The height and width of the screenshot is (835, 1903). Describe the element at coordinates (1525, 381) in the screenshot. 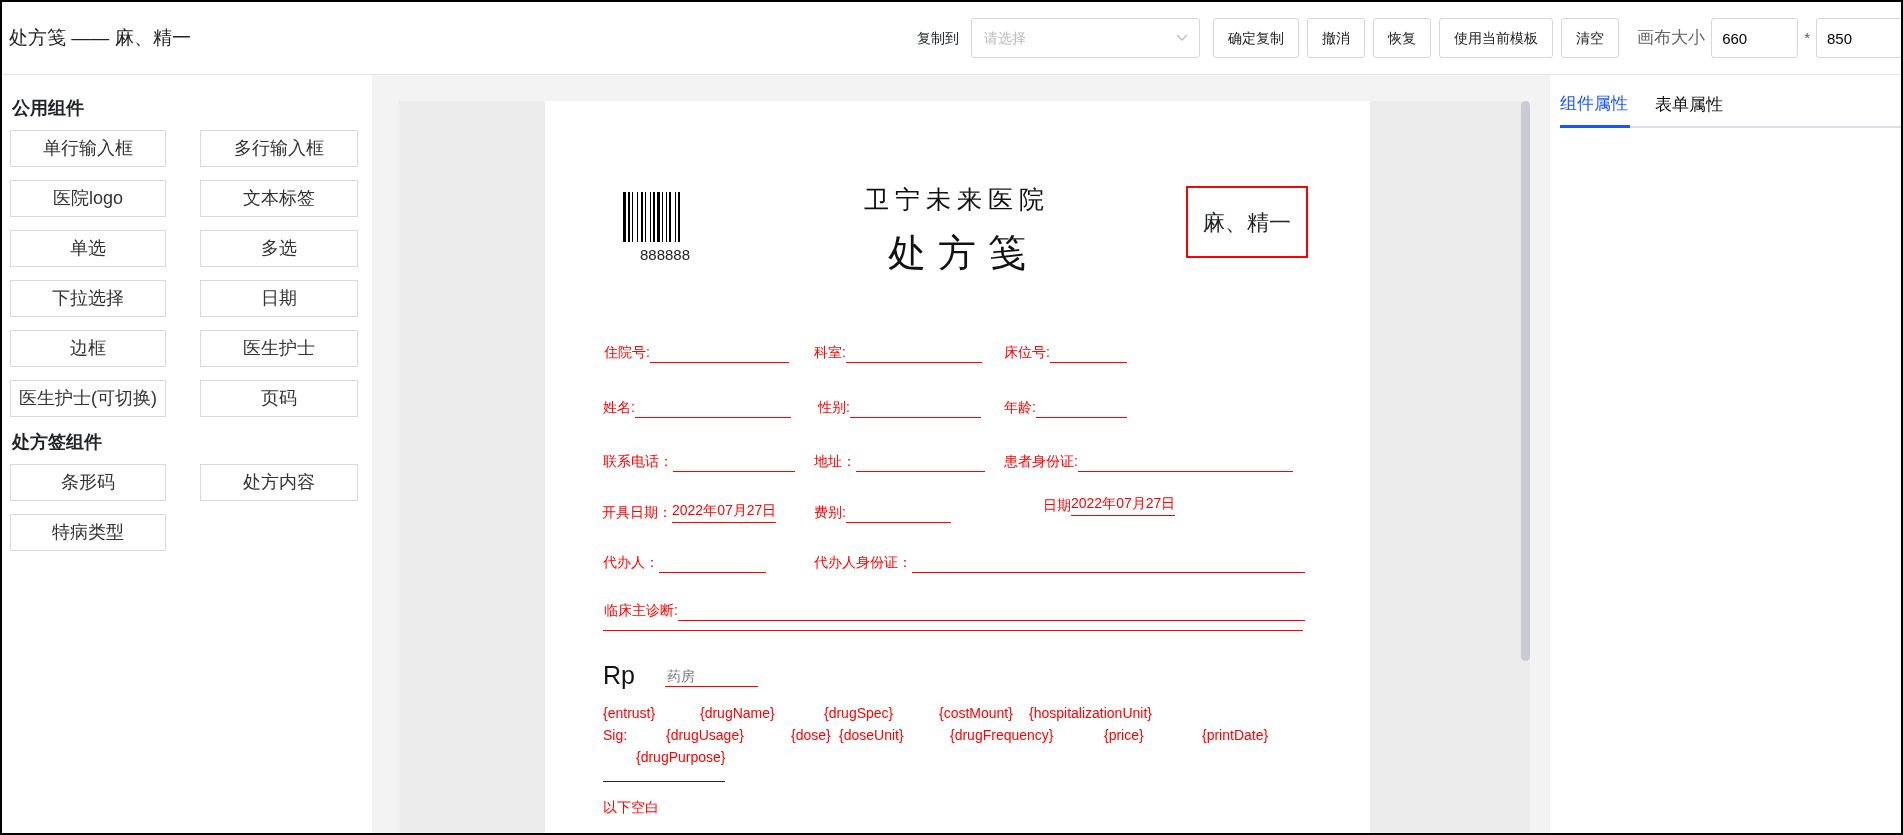

I see `scrollbar` at that location.